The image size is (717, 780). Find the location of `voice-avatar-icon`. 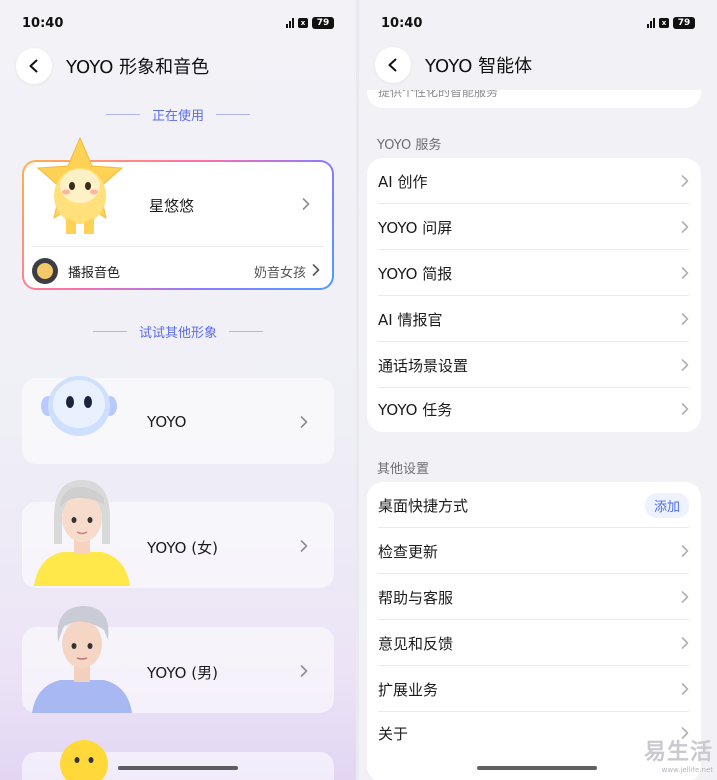

voice-avatar-icon is located at coordinates (45, 271).